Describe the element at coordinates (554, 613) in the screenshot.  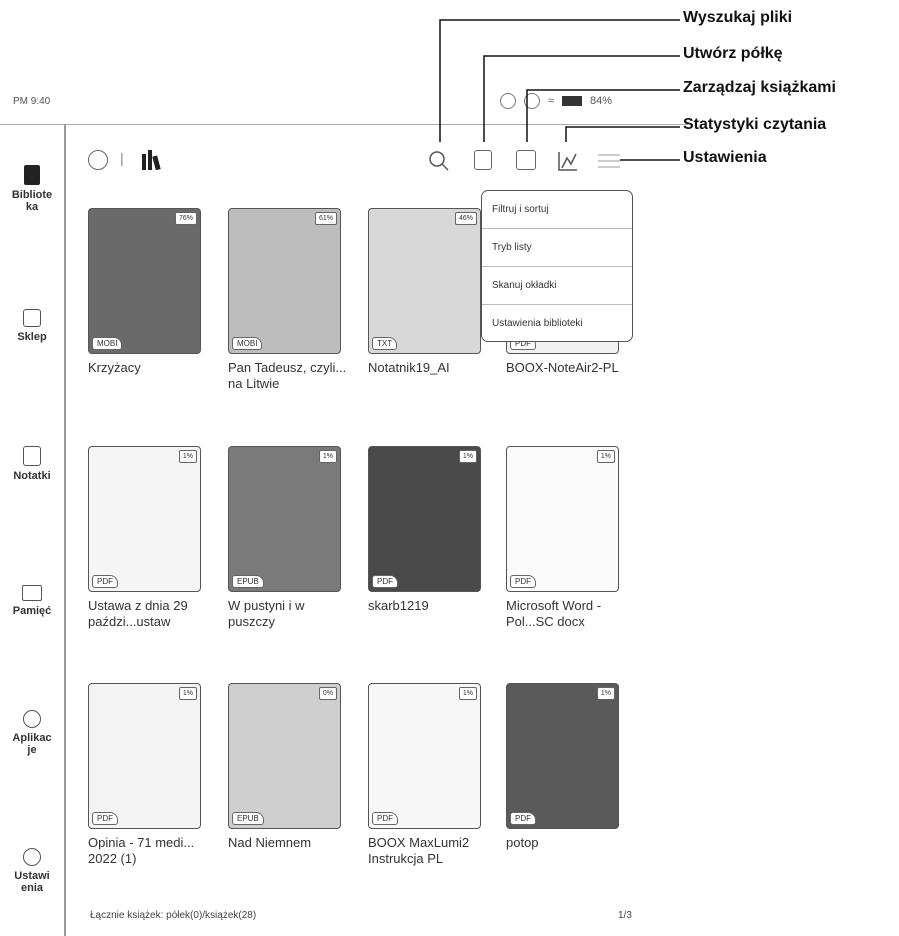
I see `book-title: Microsoft Word - Pol...SC docx` at that location.